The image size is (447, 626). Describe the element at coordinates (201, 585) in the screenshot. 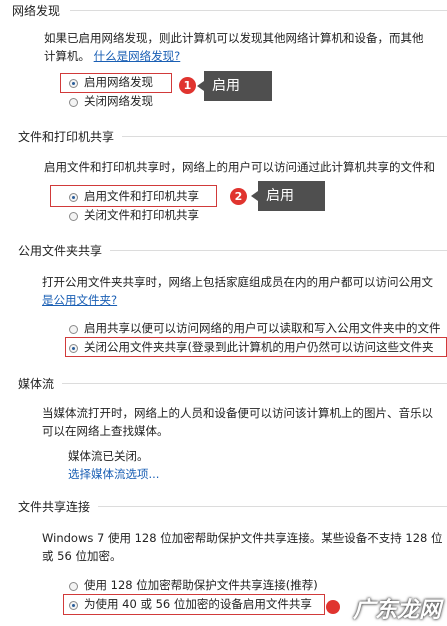

I see `use-128-bit-encryption-label: 使用 128 位加密帮助保护文件共享连接(推荐)` at that location.